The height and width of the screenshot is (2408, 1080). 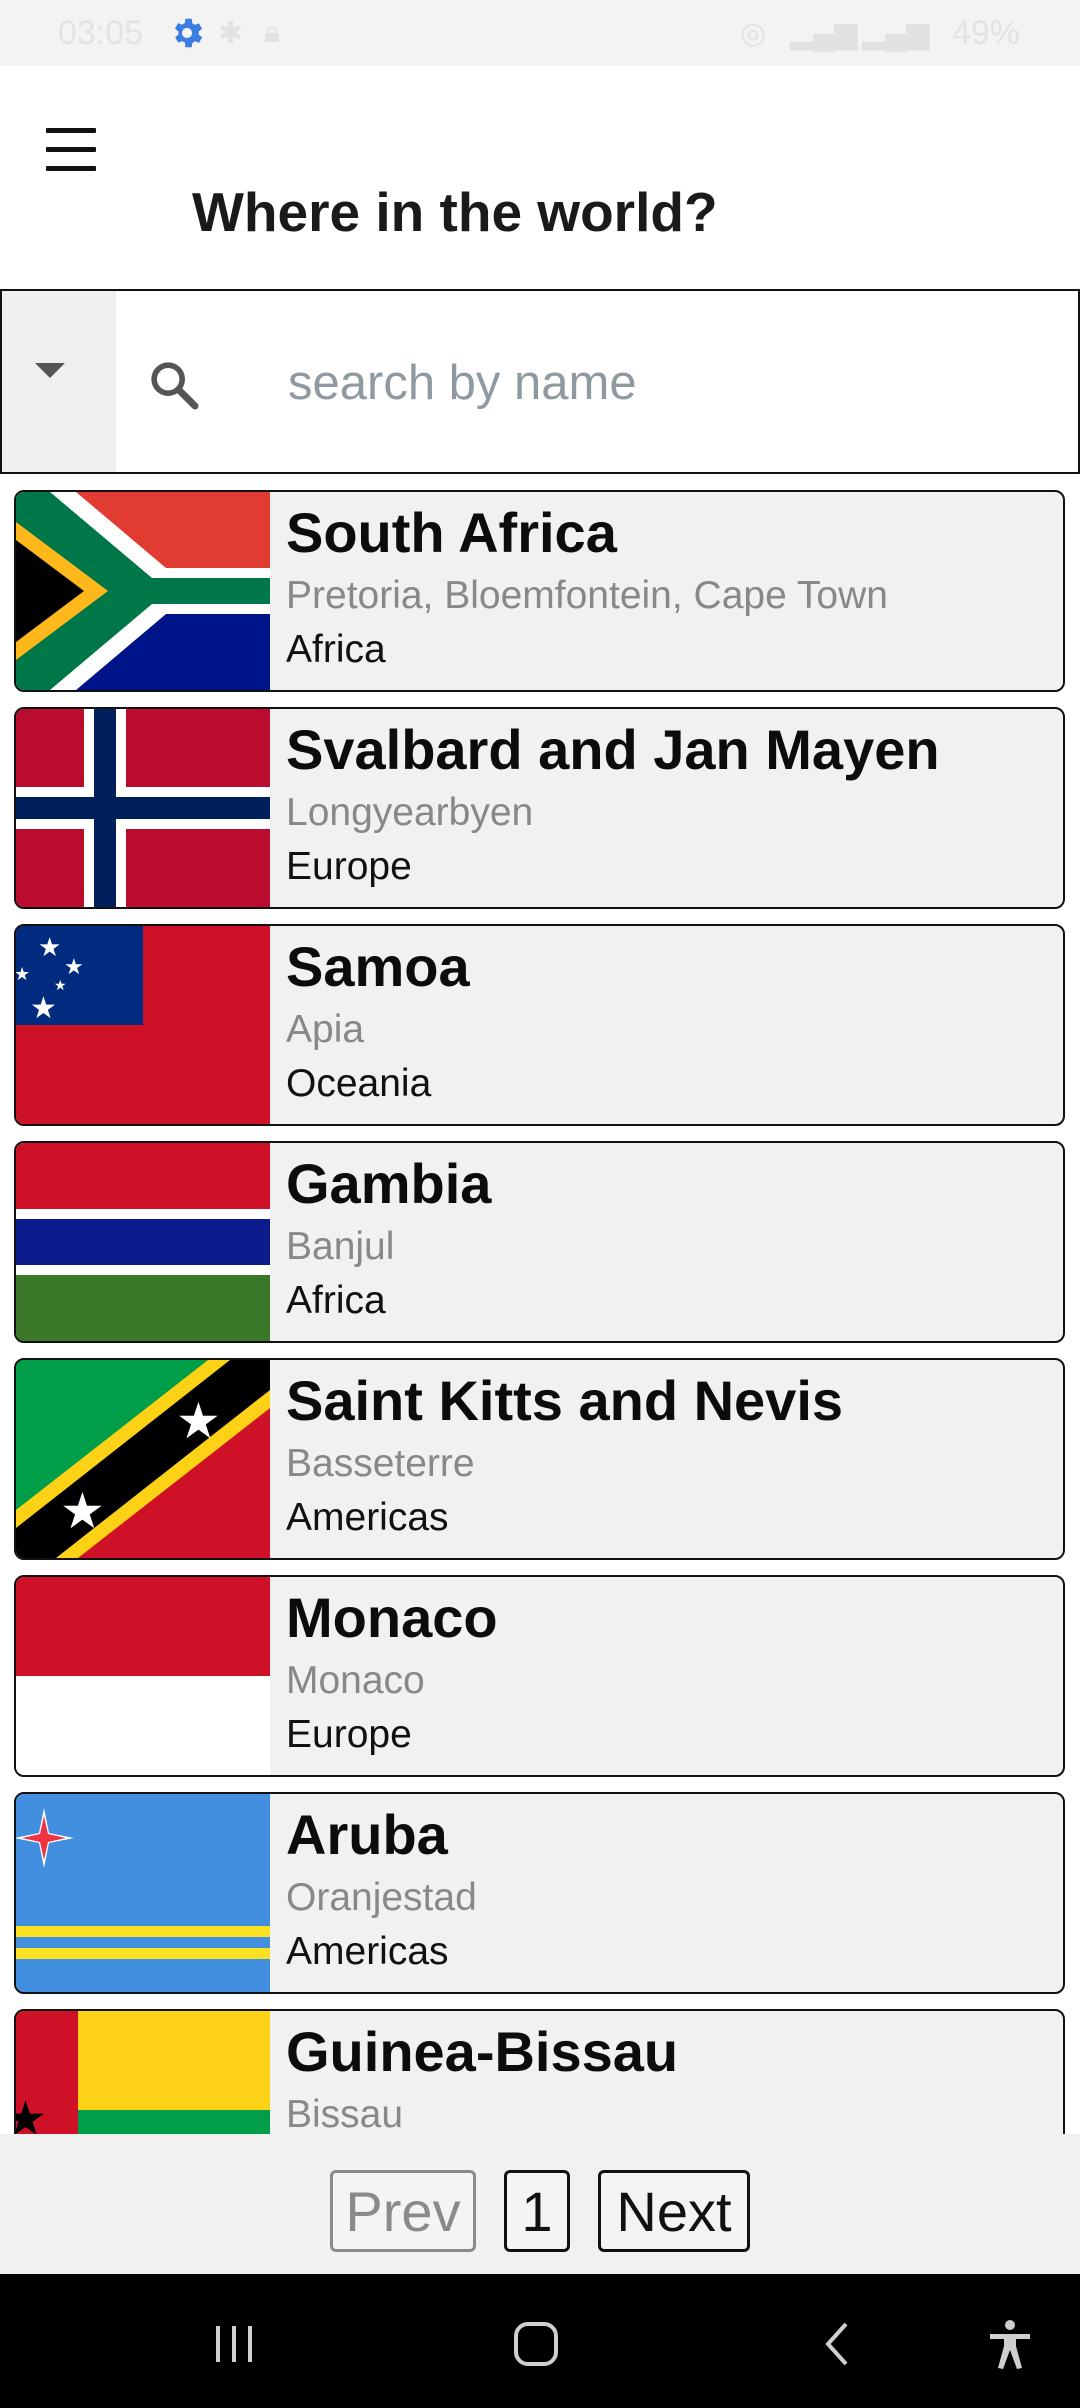 I want to click on country-capital: Basseterre, so click(x=380, y=1463).